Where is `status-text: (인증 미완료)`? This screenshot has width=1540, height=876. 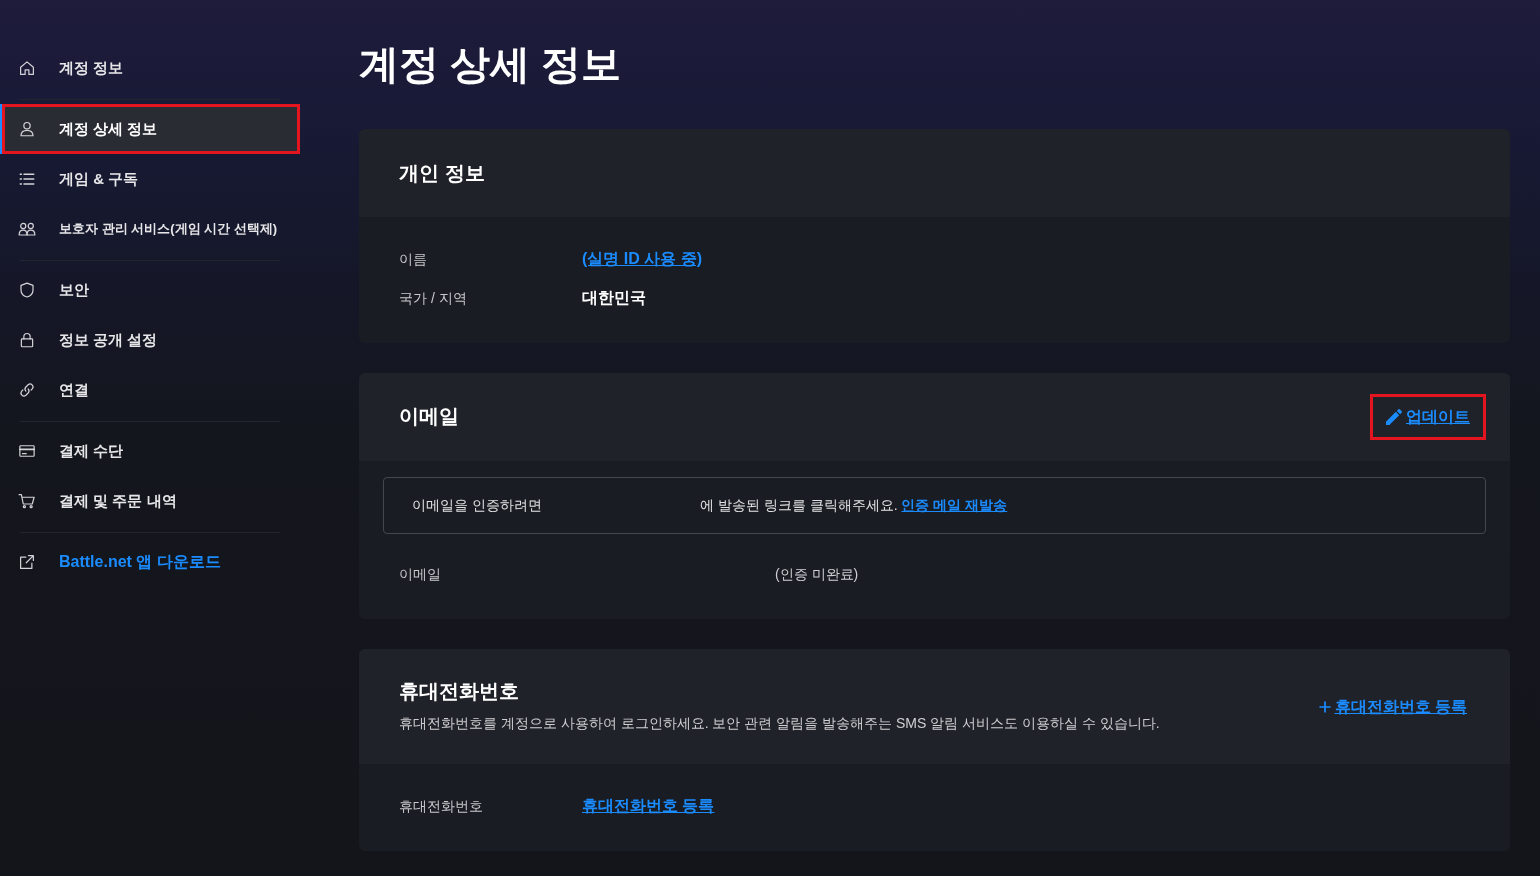 status-text: (인증 미완료) is located at coordinates (817, 574).